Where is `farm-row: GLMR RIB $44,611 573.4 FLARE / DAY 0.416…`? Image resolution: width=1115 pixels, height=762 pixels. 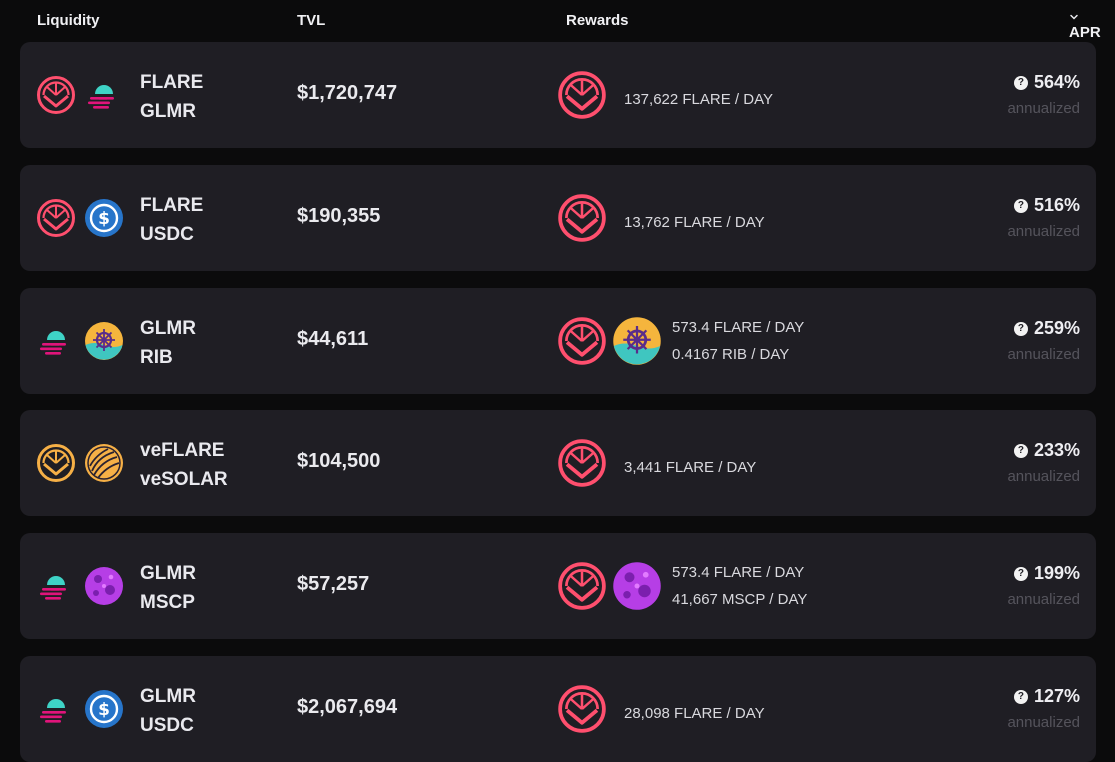 farm-row: GLMR RIB $44,611 573.4 FLARE / DAY 0.416… is located at coordinates (558, 341).